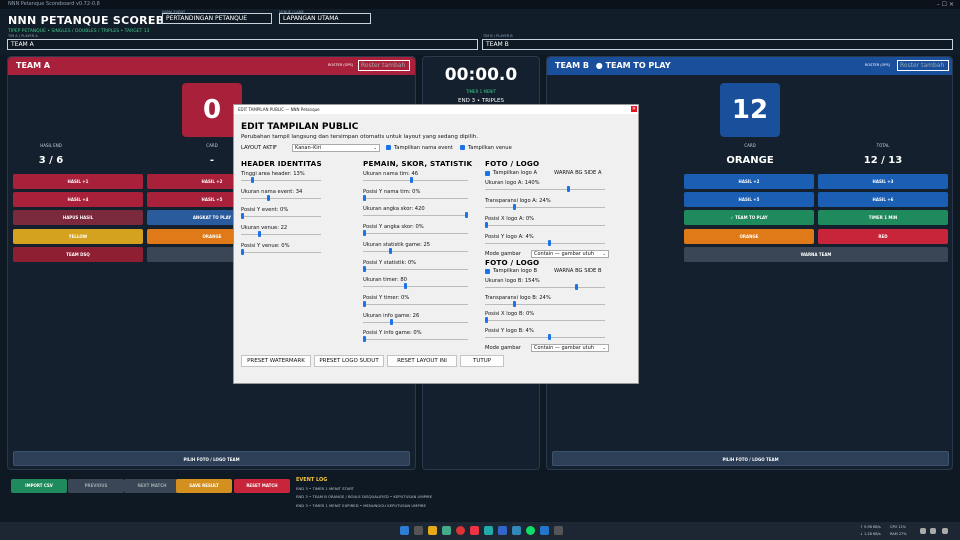  What do you see at coordinates (460, 530) in the screenshot?
I see `browser-icon` at bounding box center [460, 530].